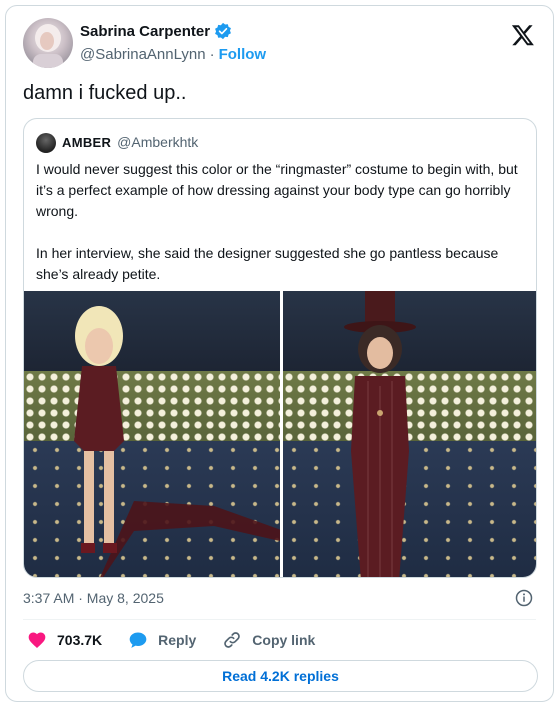 This screenshot has width=560, height=709. Describe the element at coordinates (232, 640) in the screenshot. I see `link-icon` at that location.